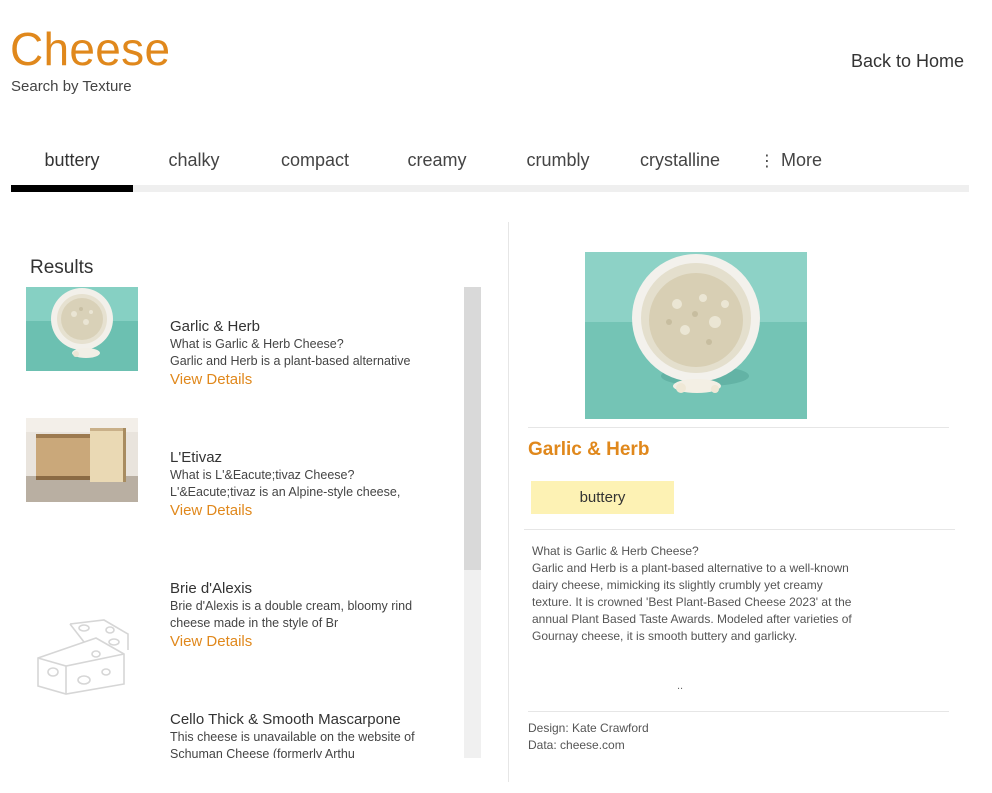 The width and height of the screenshot is (992, 793). Describe the element at coordinates (72, 160) in the screenshot. I see `tab-buttery: buttery` at that location.